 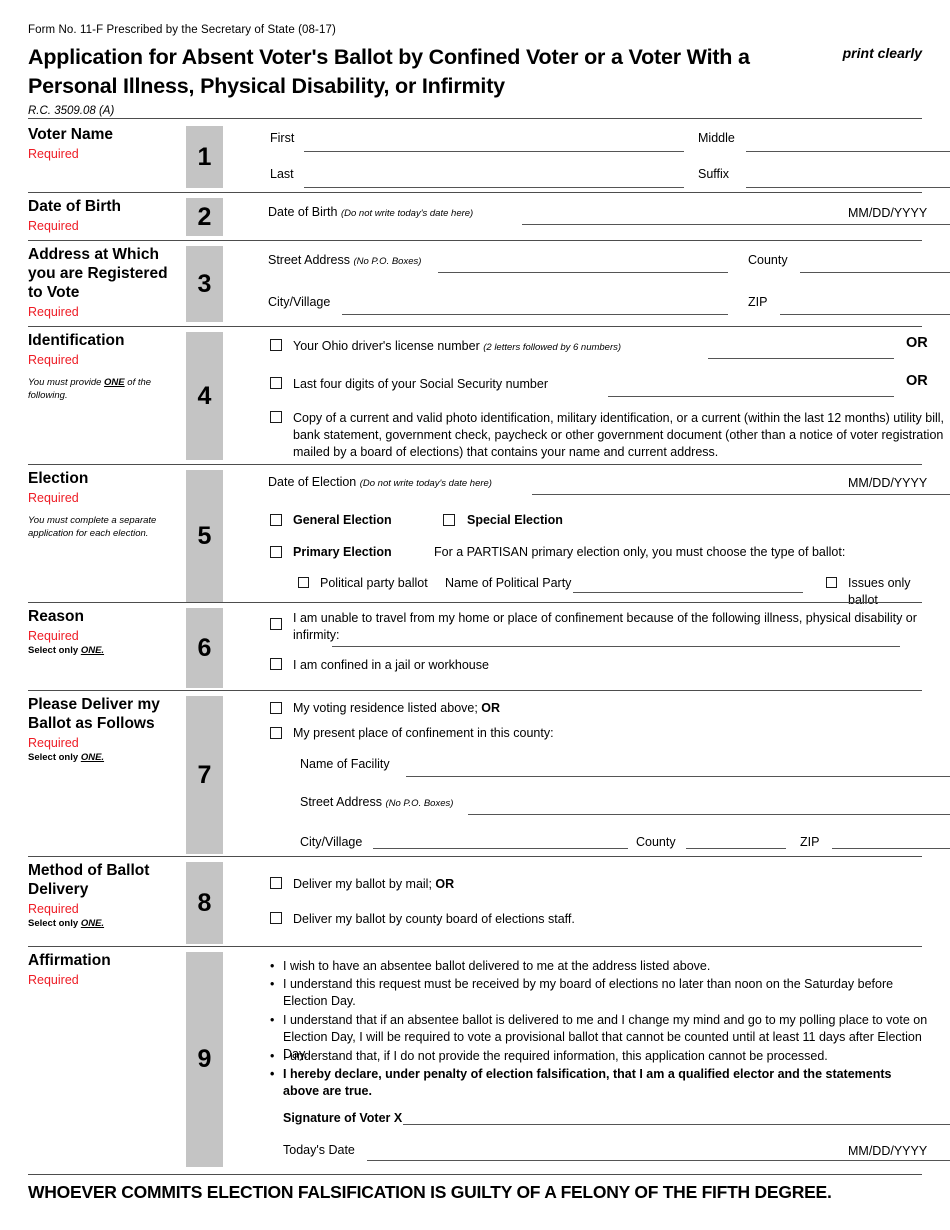 What do you see at coordinates (709, 814) in the screenshot?
I see `confinement-street-input` at bounding box center [709, 814].